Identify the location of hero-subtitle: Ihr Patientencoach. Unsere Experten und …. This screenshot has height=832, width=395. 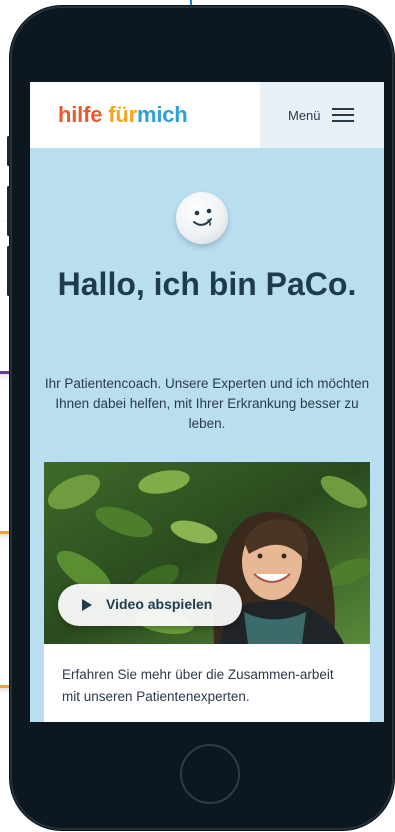
(207, 403).